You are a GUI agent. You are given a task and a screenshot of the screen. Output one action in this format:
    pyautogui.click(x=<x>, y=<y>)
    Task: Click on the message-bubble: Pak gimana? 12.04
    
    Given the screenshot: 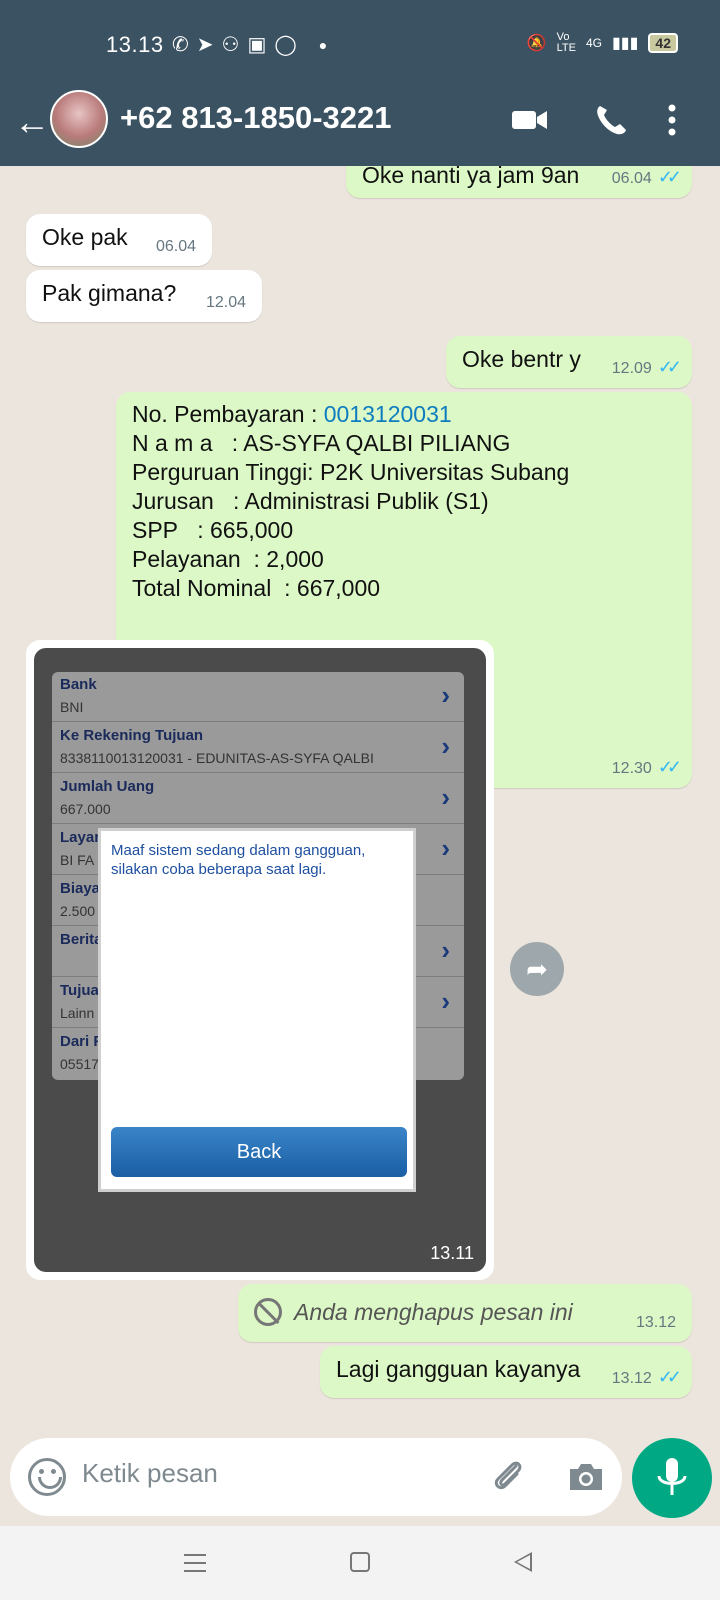 What is the action you would take?
    pyautogui.click(x=144, y=296)
    